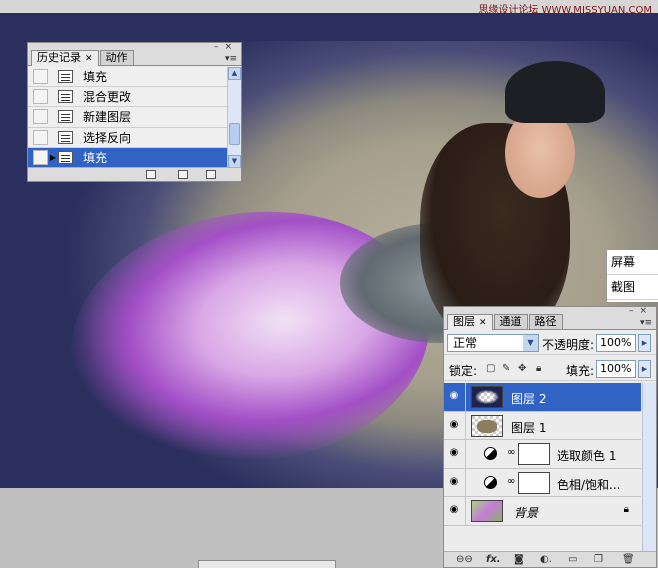 The height and width of the screenshot is (568, 658). I want to click on layer-name: 图层 1, so click(529, 427).